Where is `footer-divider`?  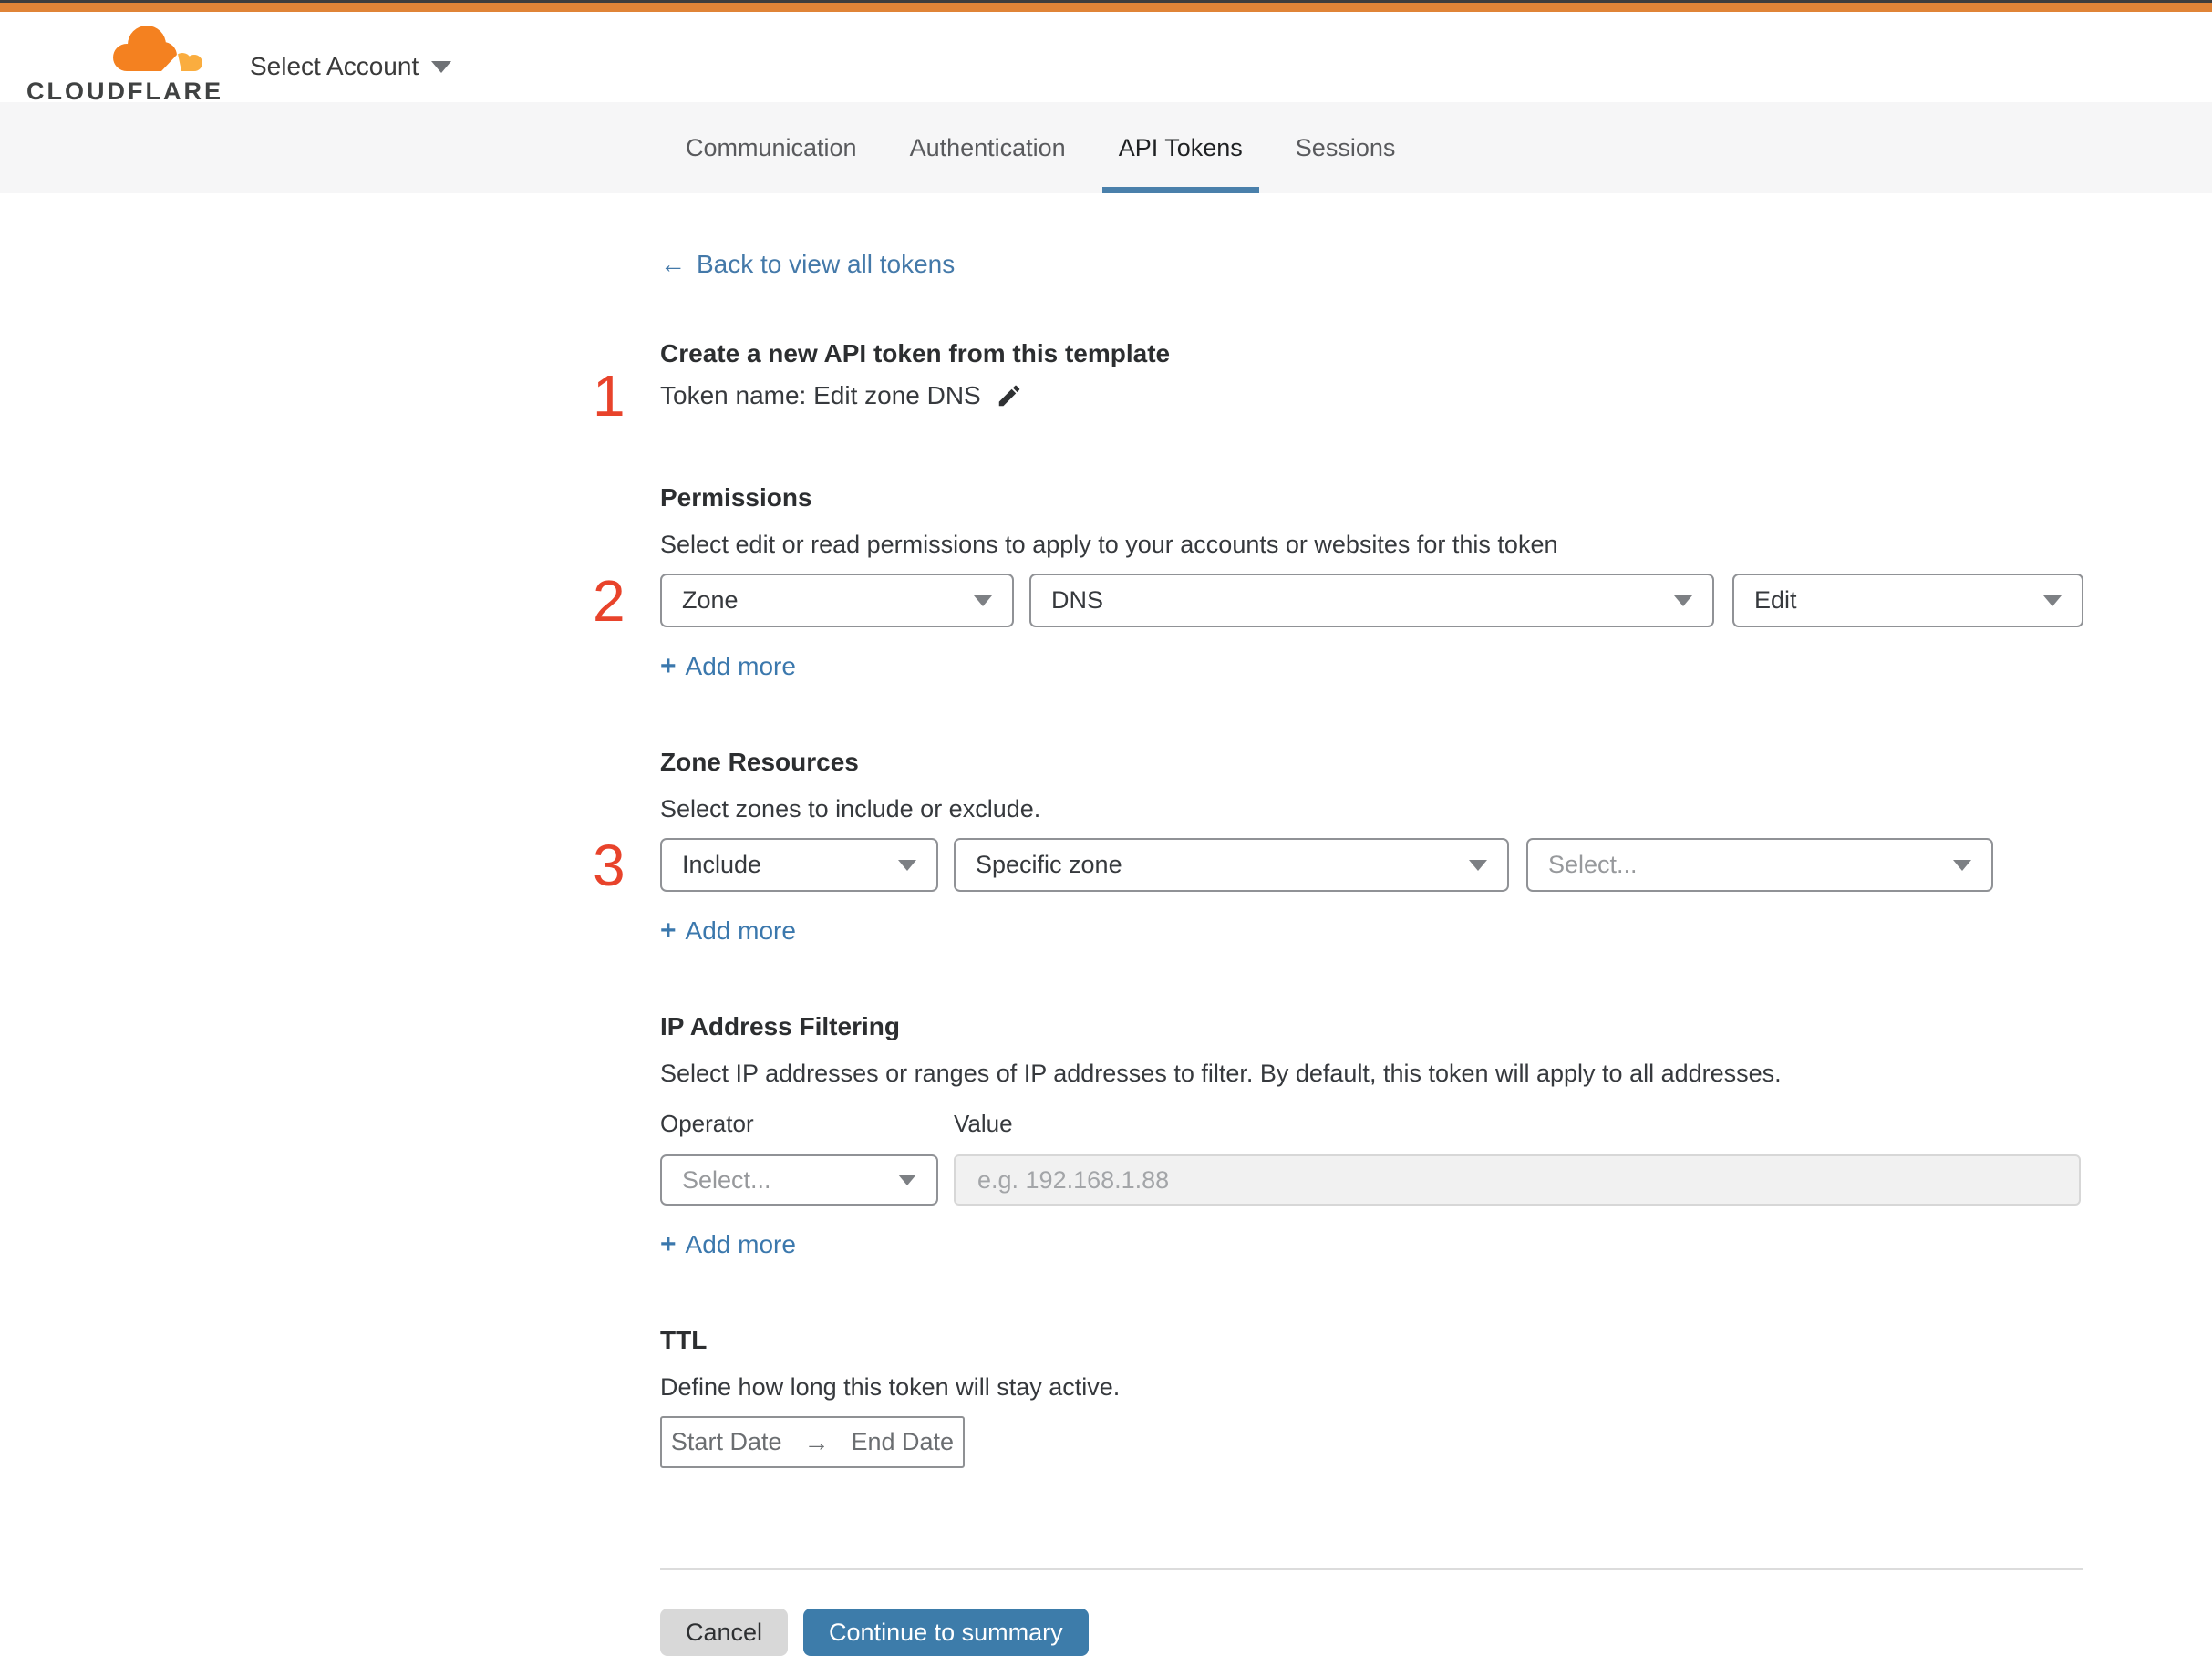 footer-divider is located at coordinates (1371, 1569).